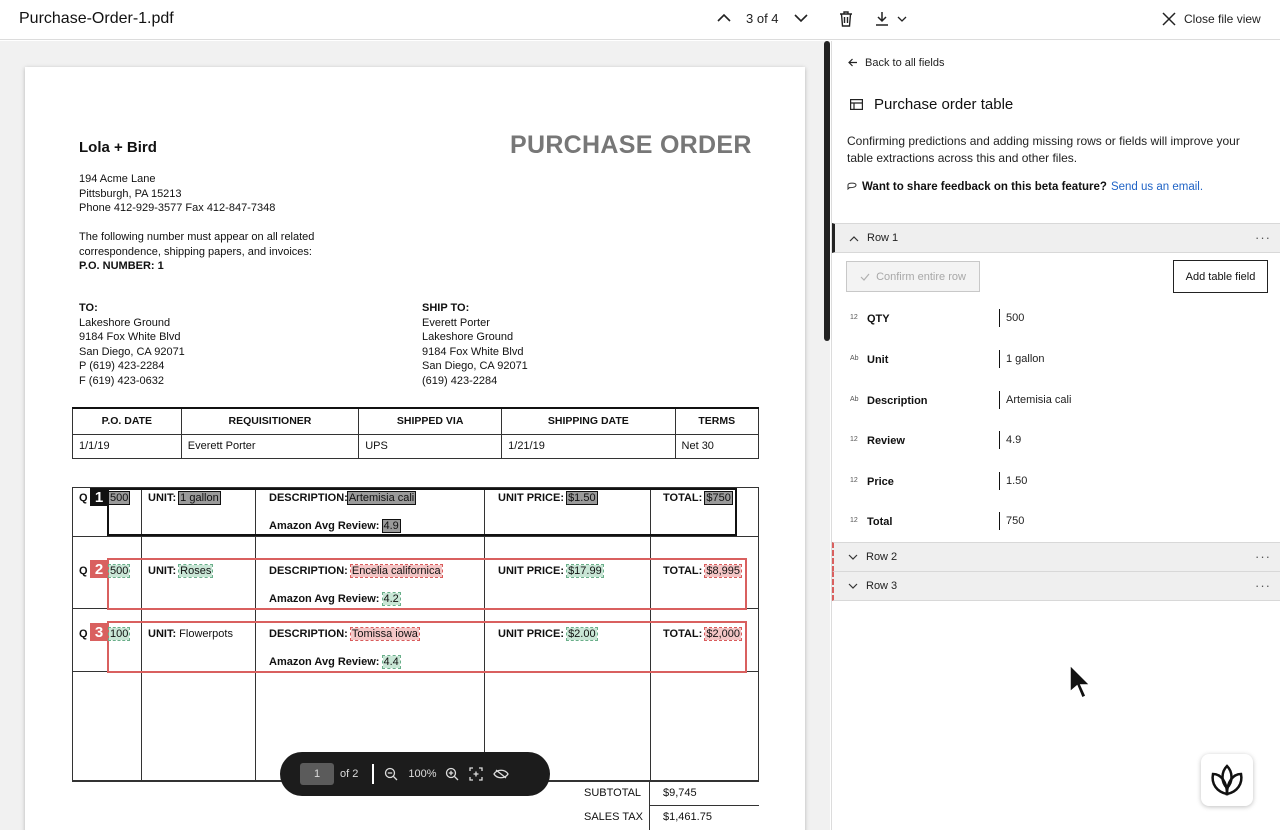  Describe the element at coordinates (1056, 483) in the screenshot. I see `field-row: 12 Price 1.50` at that location.